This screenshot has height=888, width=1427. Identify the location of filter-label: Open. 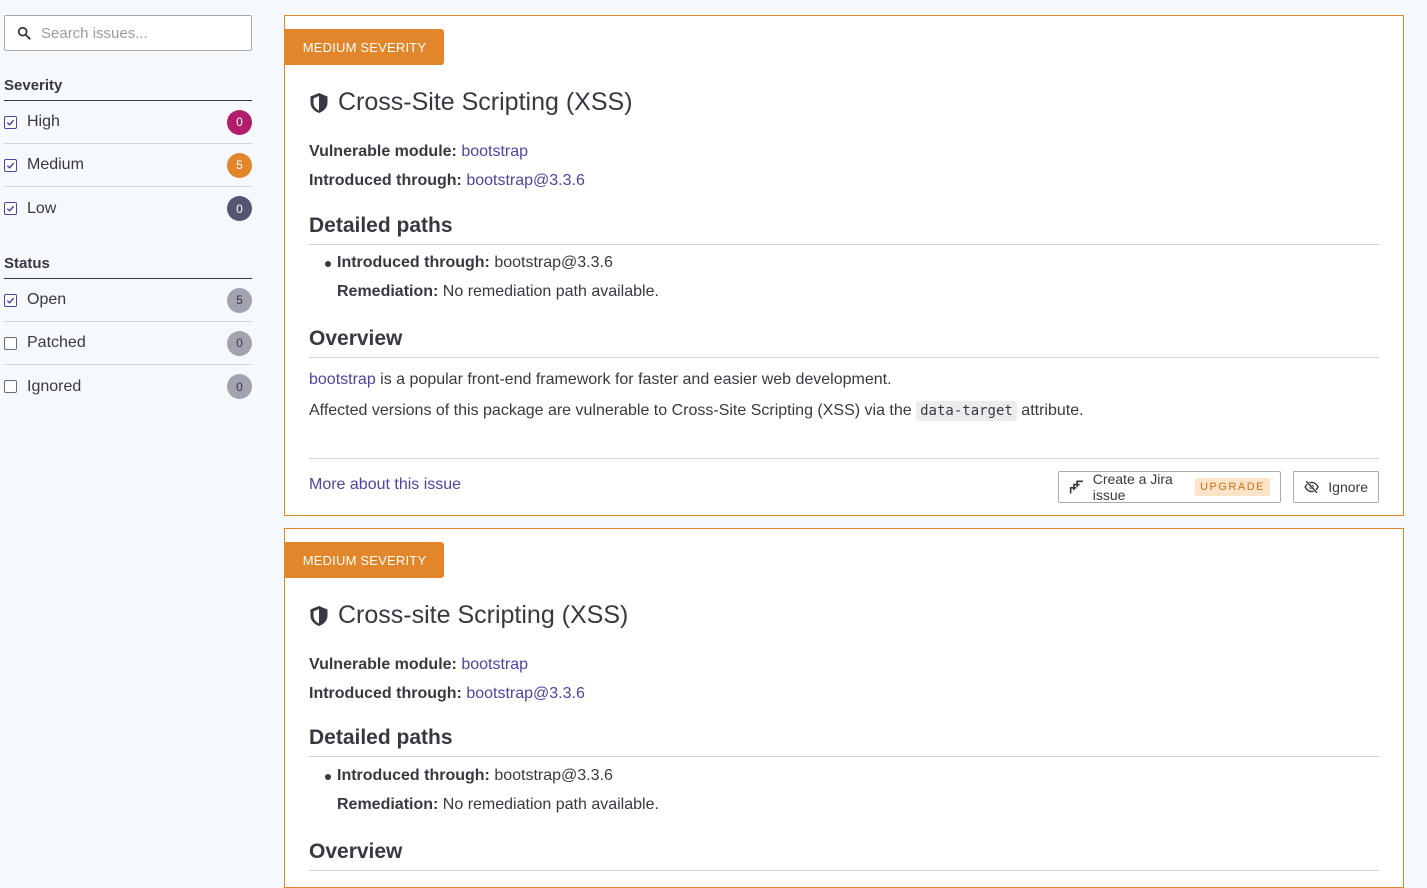
(47, 299).